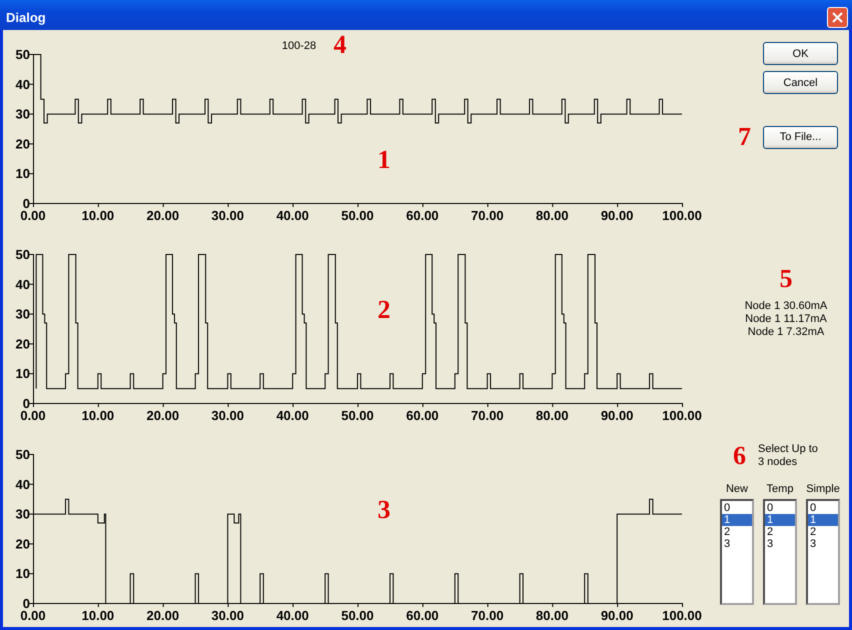  I want to click on dialog-button: Cancel, so click(800, 82).